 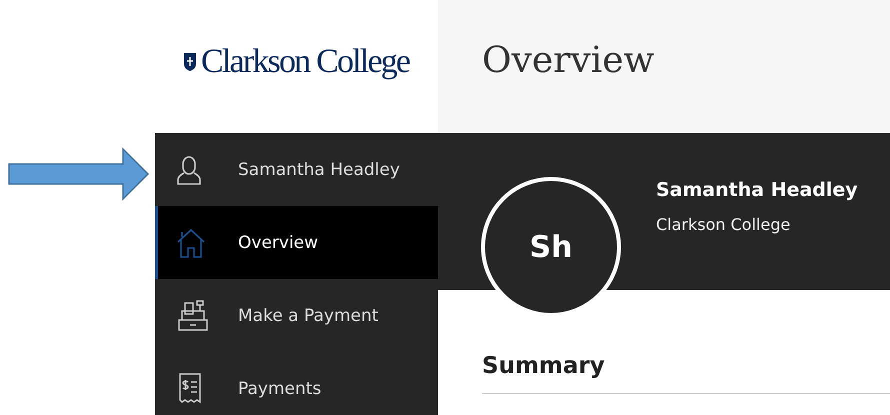 What do you see at coordinates (568, 60) in the screenshot?
I see `page-title: Overview` at bounding box center [568, 60].